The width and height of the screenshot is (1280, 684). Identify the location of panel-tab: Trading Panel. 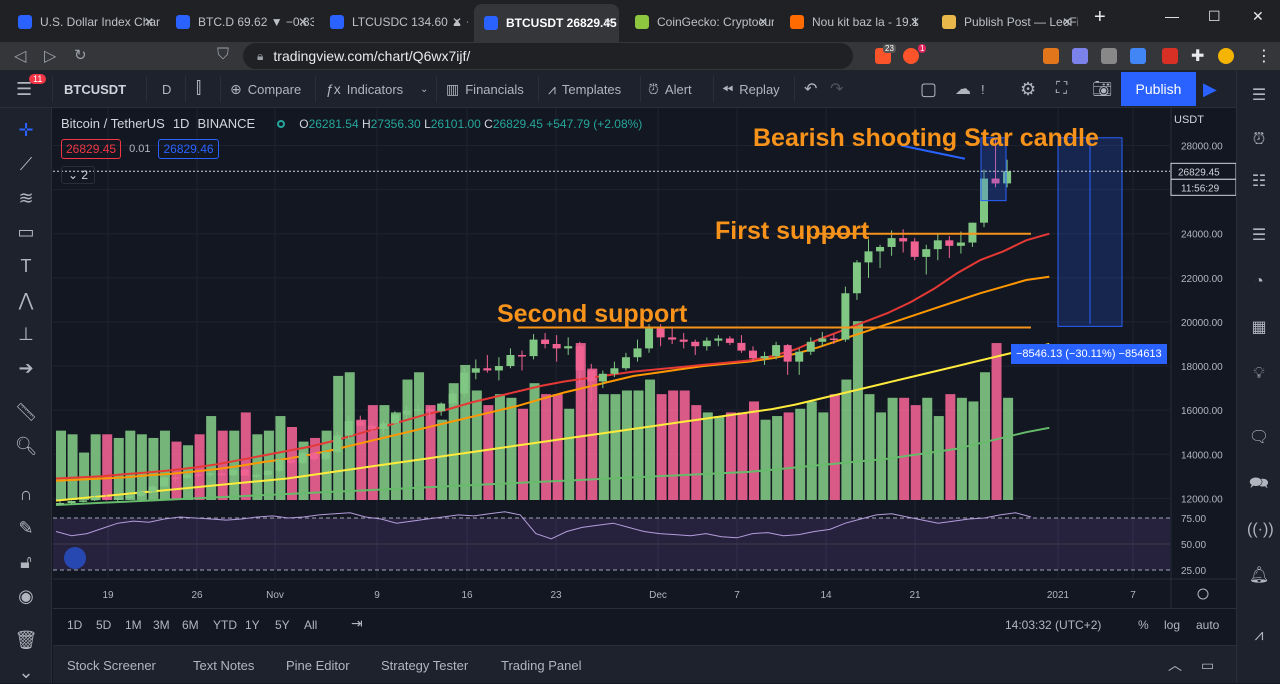
(541, 665).